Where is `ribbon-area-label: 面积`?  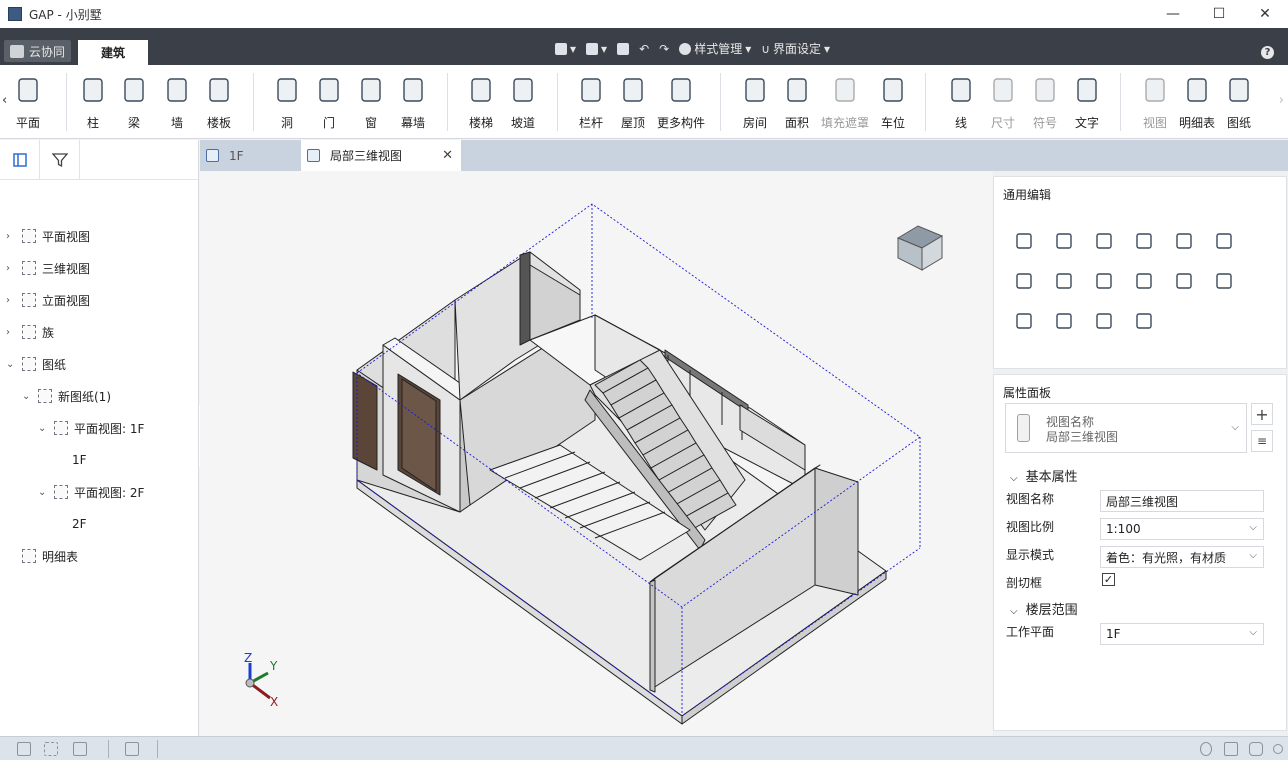
ribbon-area-label: 面积 is located at coordinates (796, 123).